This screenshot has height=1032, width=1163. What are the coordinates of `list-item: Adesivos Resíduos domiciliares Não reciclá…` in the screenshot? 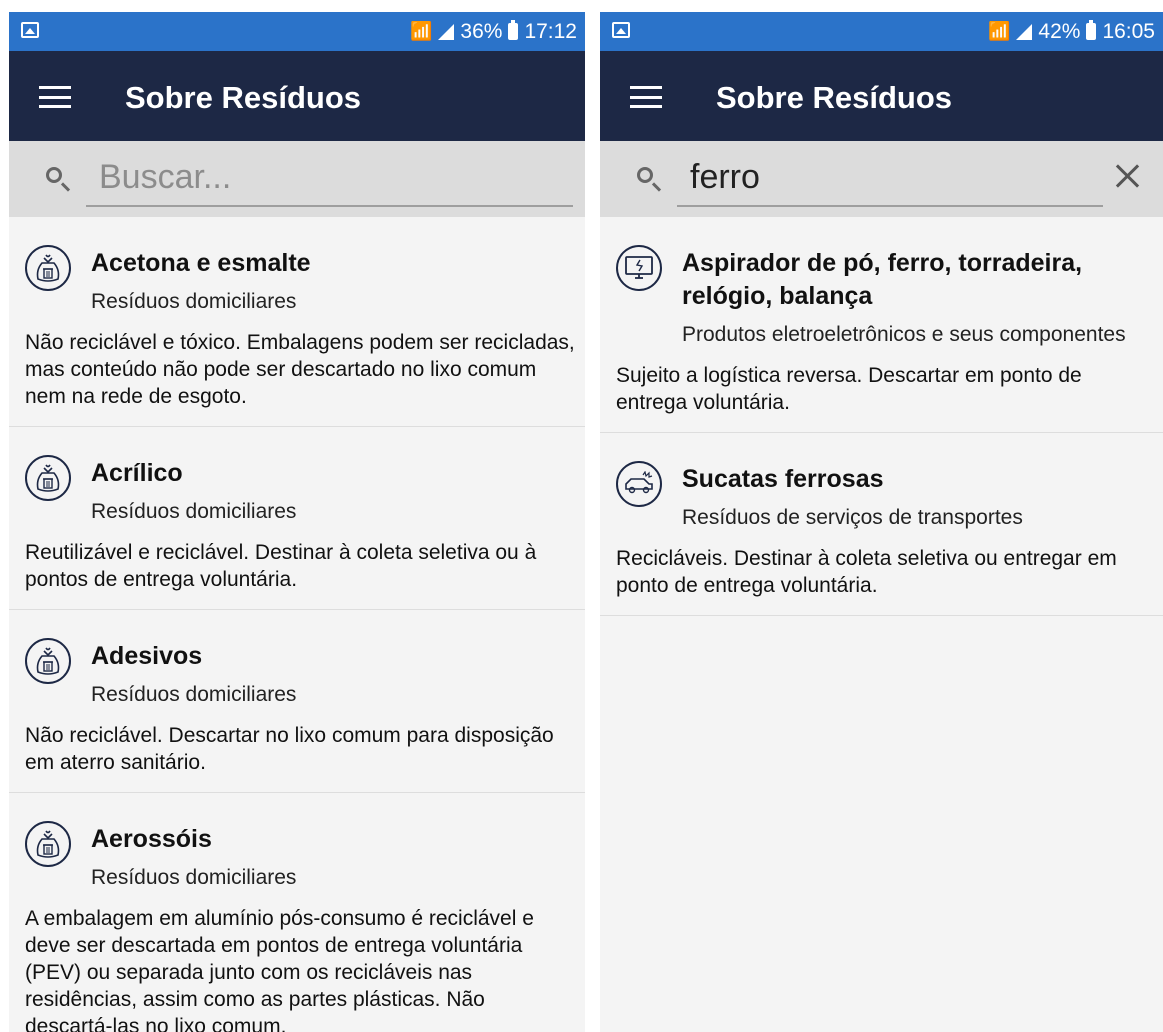 It's located at (297, 701).